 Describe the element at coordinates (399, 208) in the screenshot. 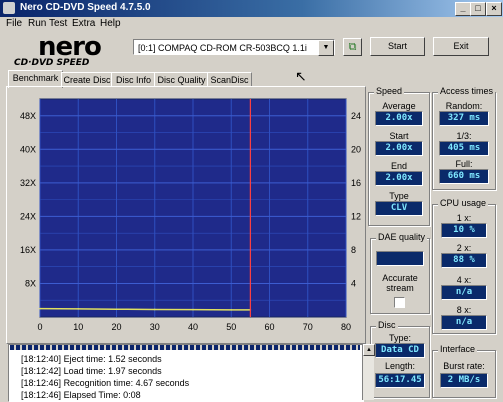

I see `type-value: CLV` at that location.